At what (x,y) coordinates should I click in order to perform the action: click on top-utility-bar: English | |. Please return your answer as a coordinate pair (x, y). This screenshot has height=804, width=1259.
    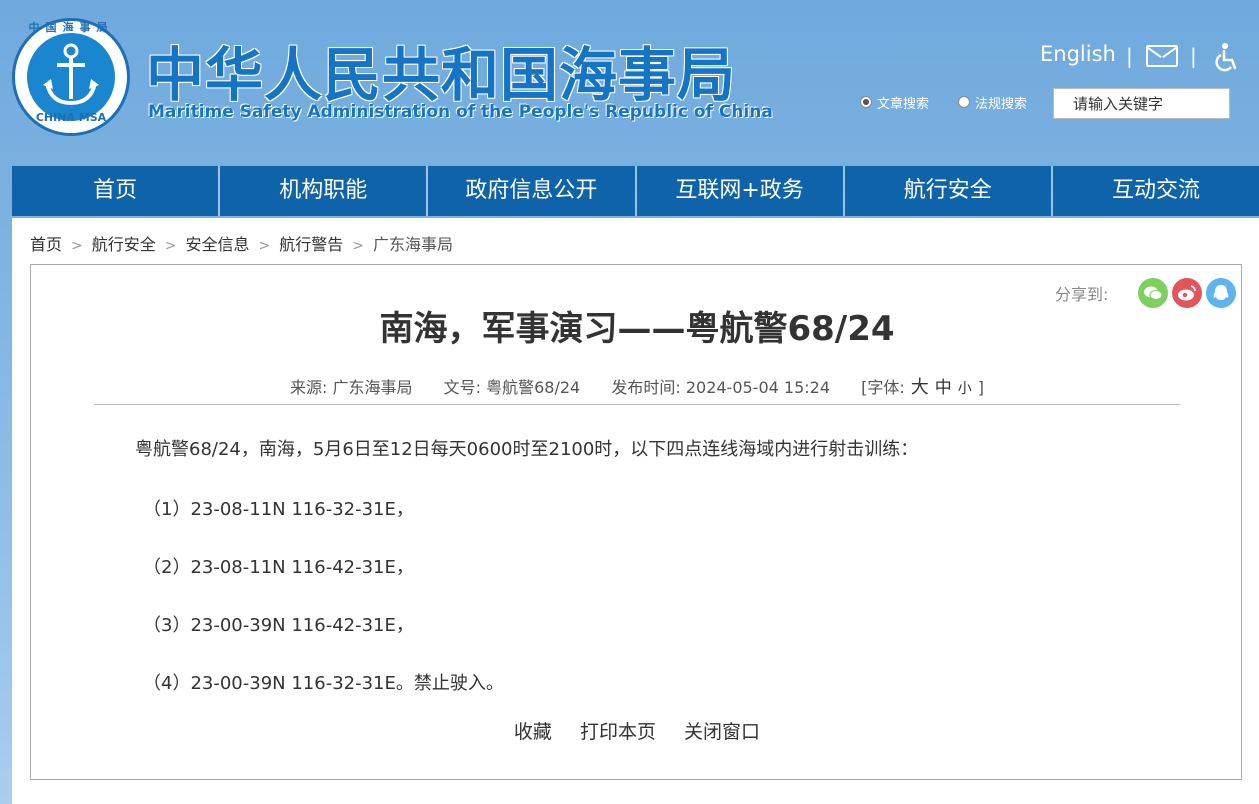
    Looking at the image, I should click on (1145, 57).